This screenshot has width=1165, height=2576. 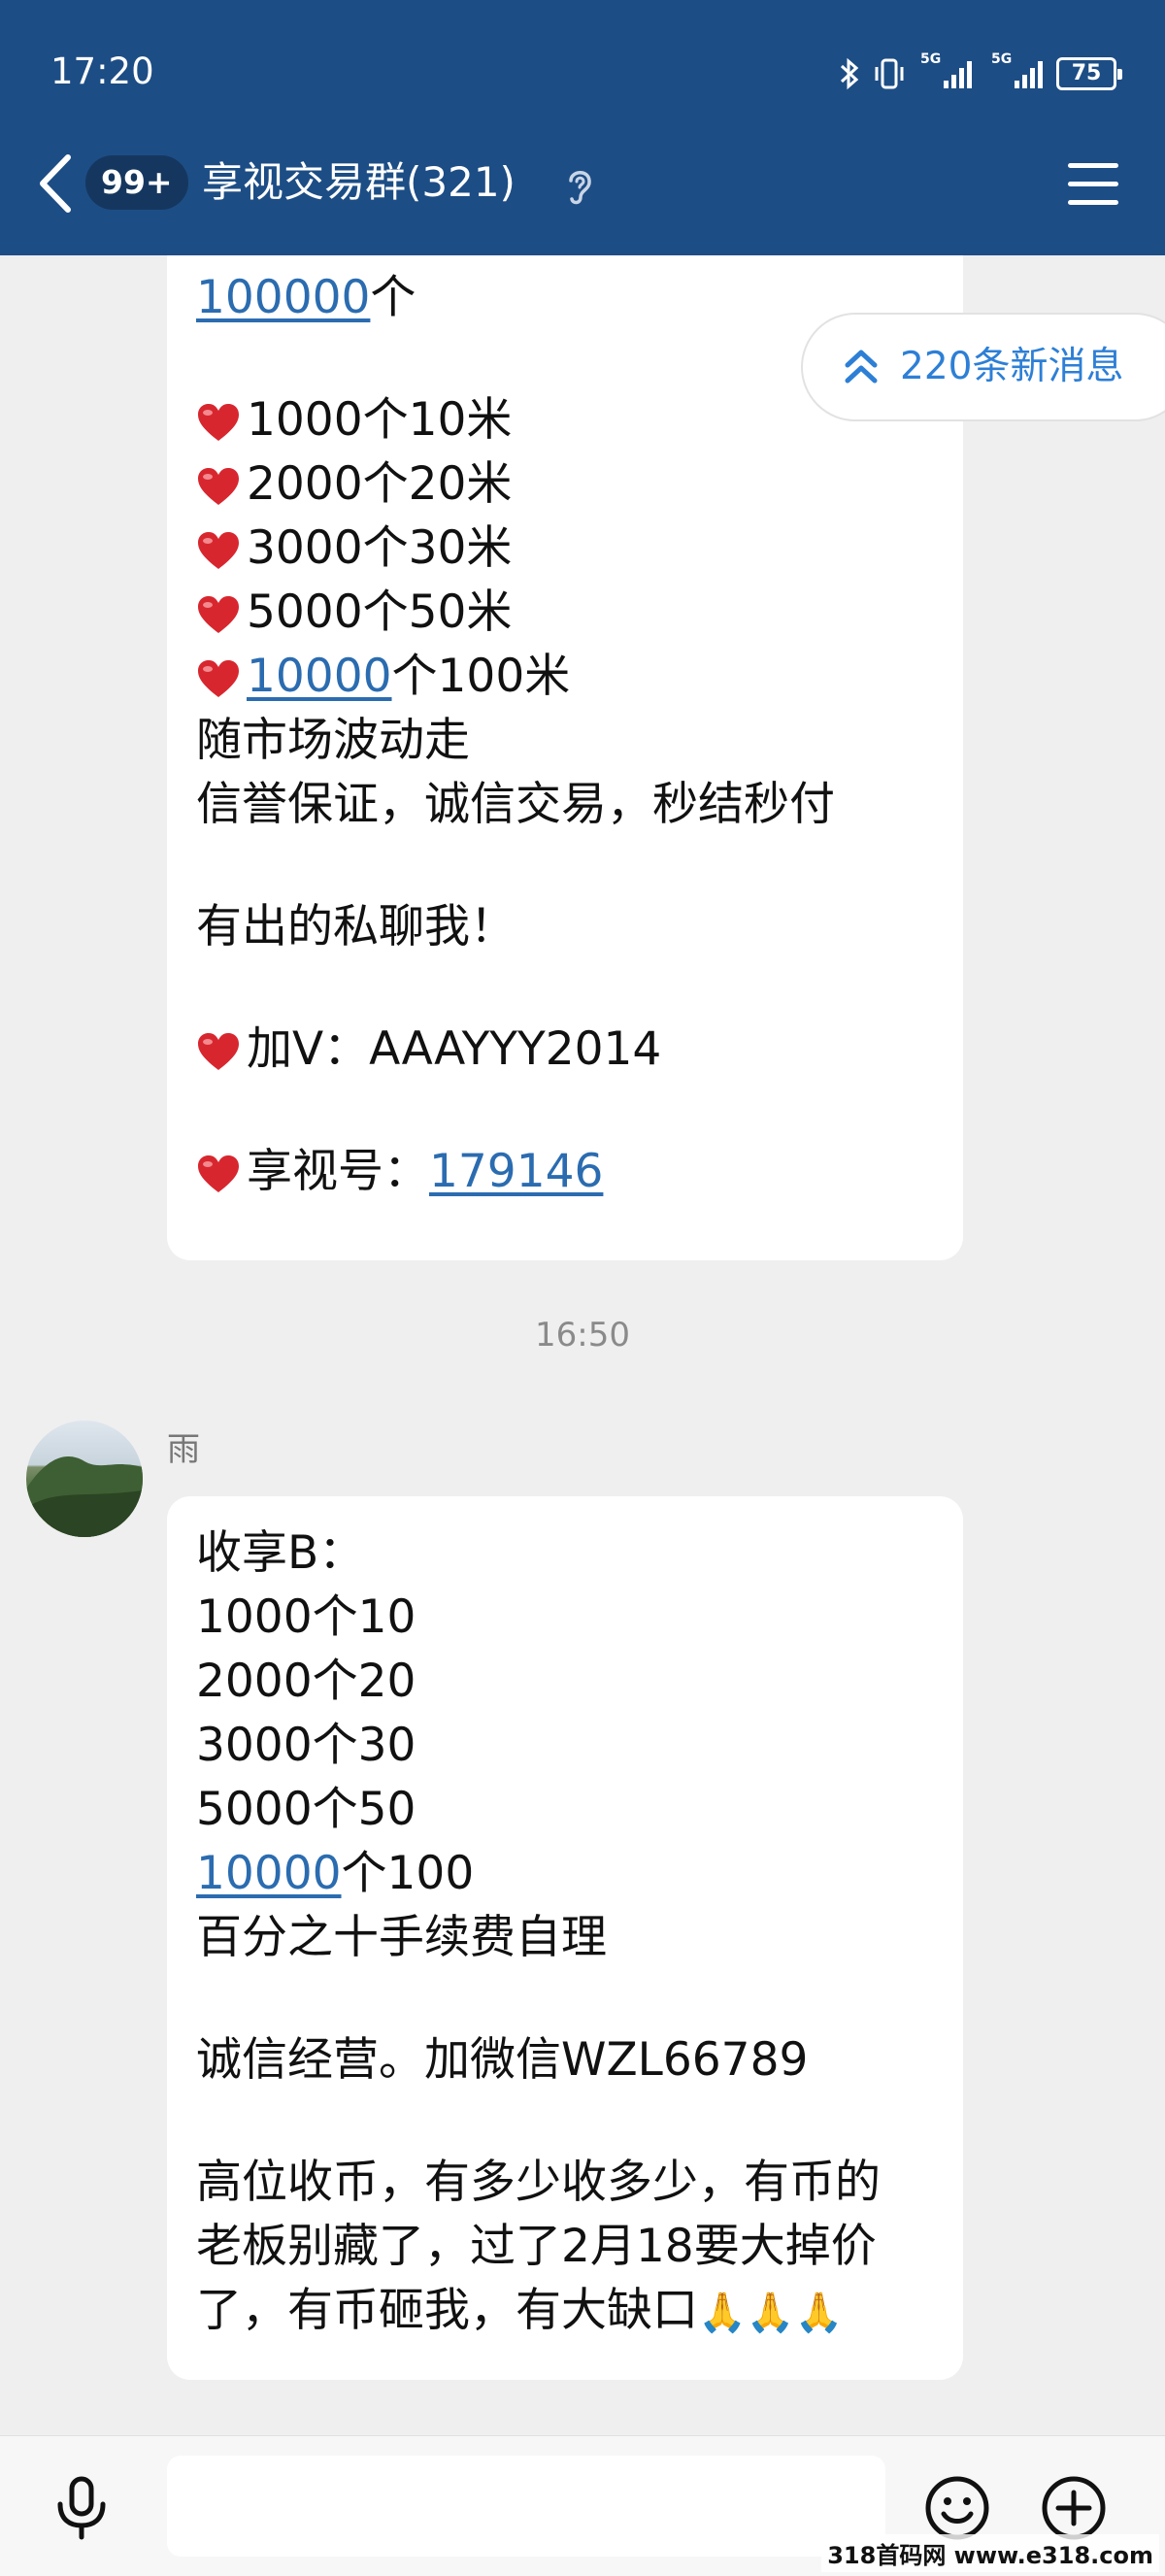 I want to click on plus-circle-icon, so click(x=1074, y=2508).